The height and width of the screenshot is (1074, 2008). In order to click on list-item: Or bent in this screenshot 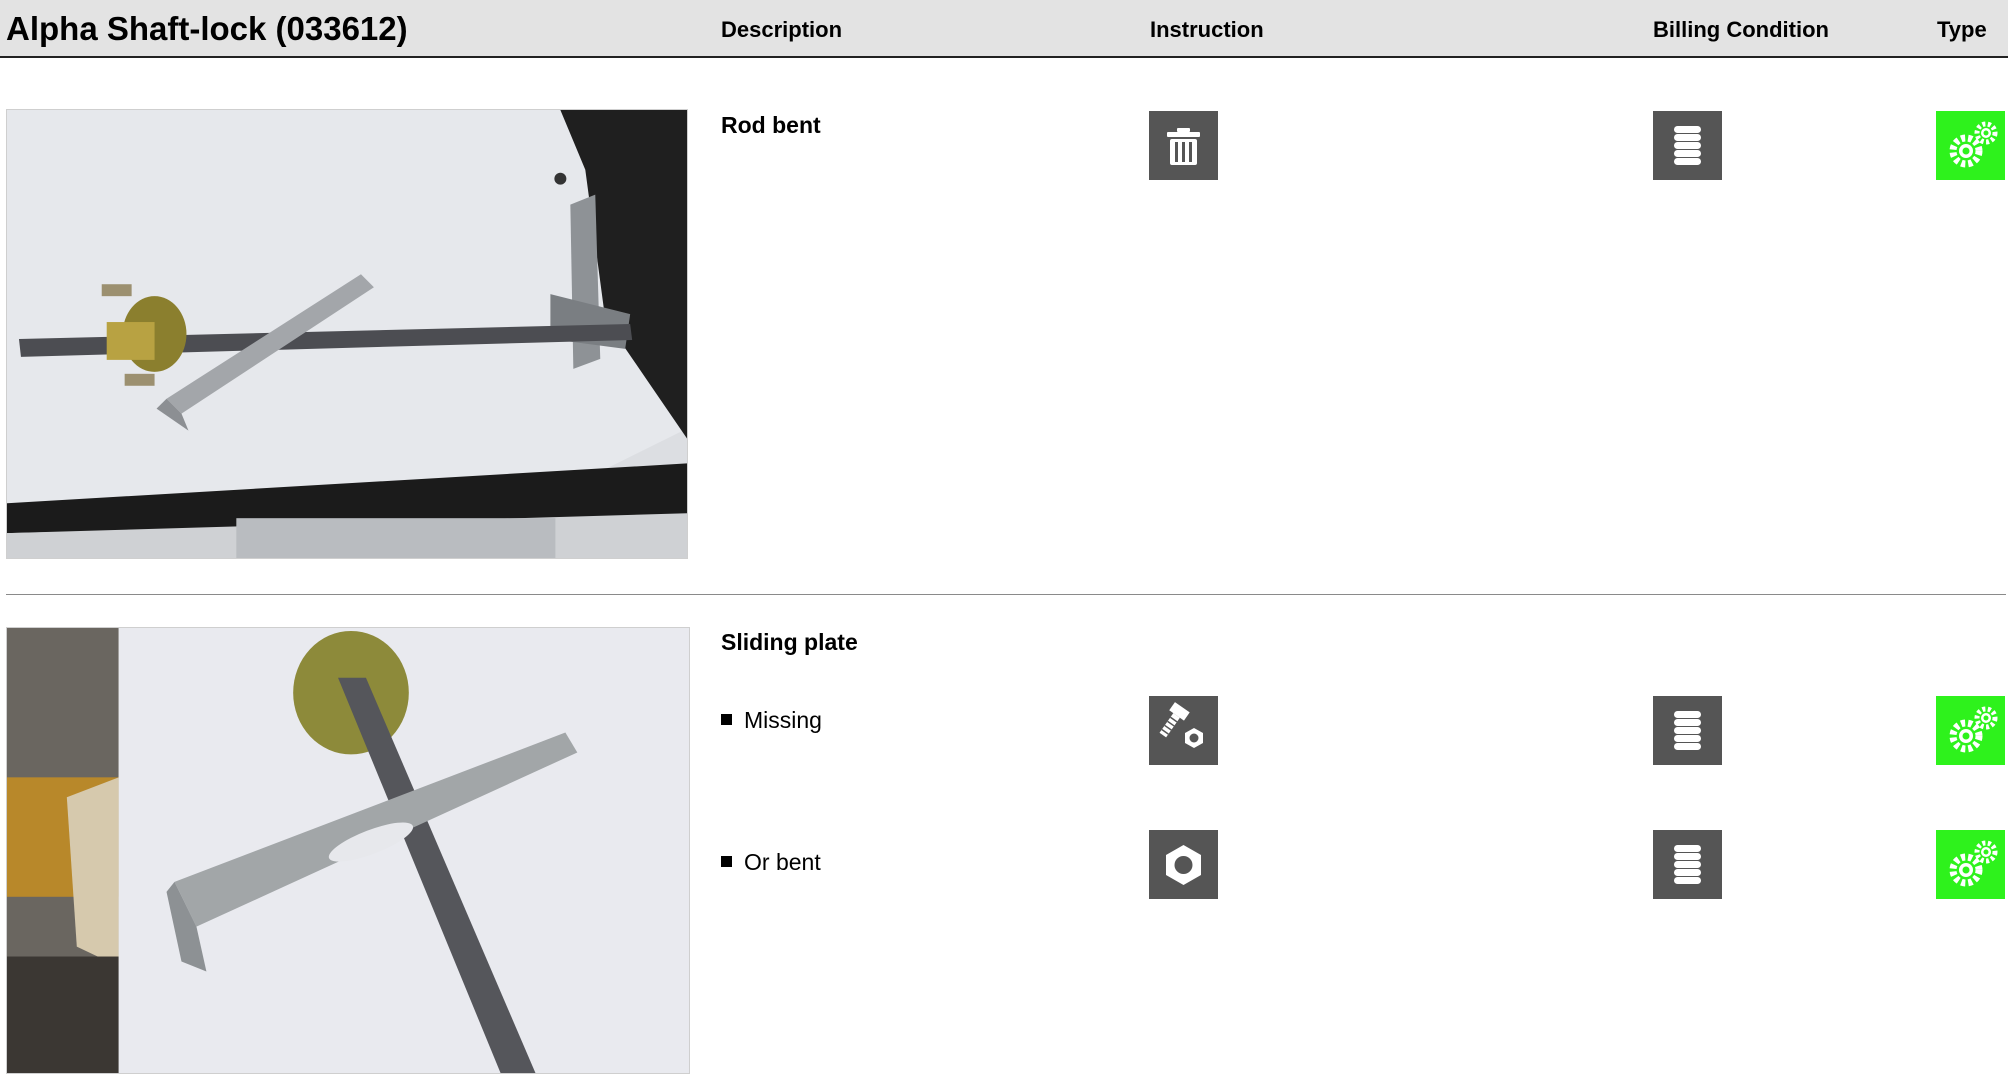, I will do `click(771, 862)`.